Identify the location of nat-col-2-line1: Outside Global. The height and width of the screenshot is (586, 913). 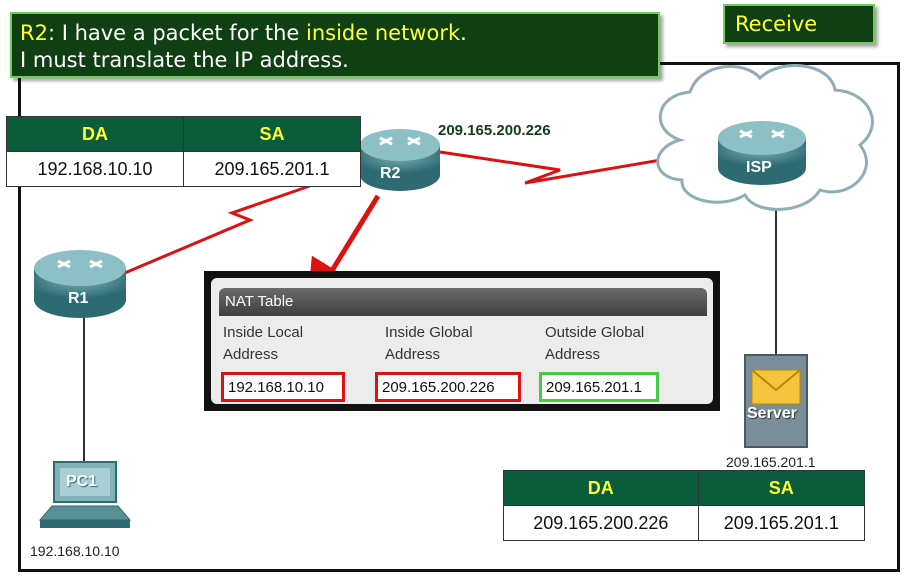
(595, 332).